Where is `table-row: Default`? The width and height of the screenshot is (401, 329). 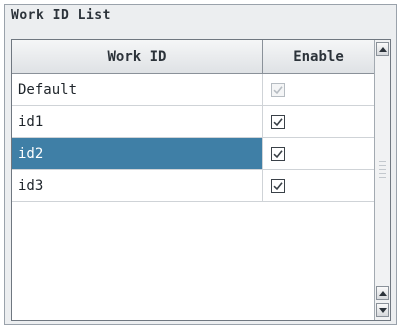 table-row: Default is located at coordinates (193, 90).